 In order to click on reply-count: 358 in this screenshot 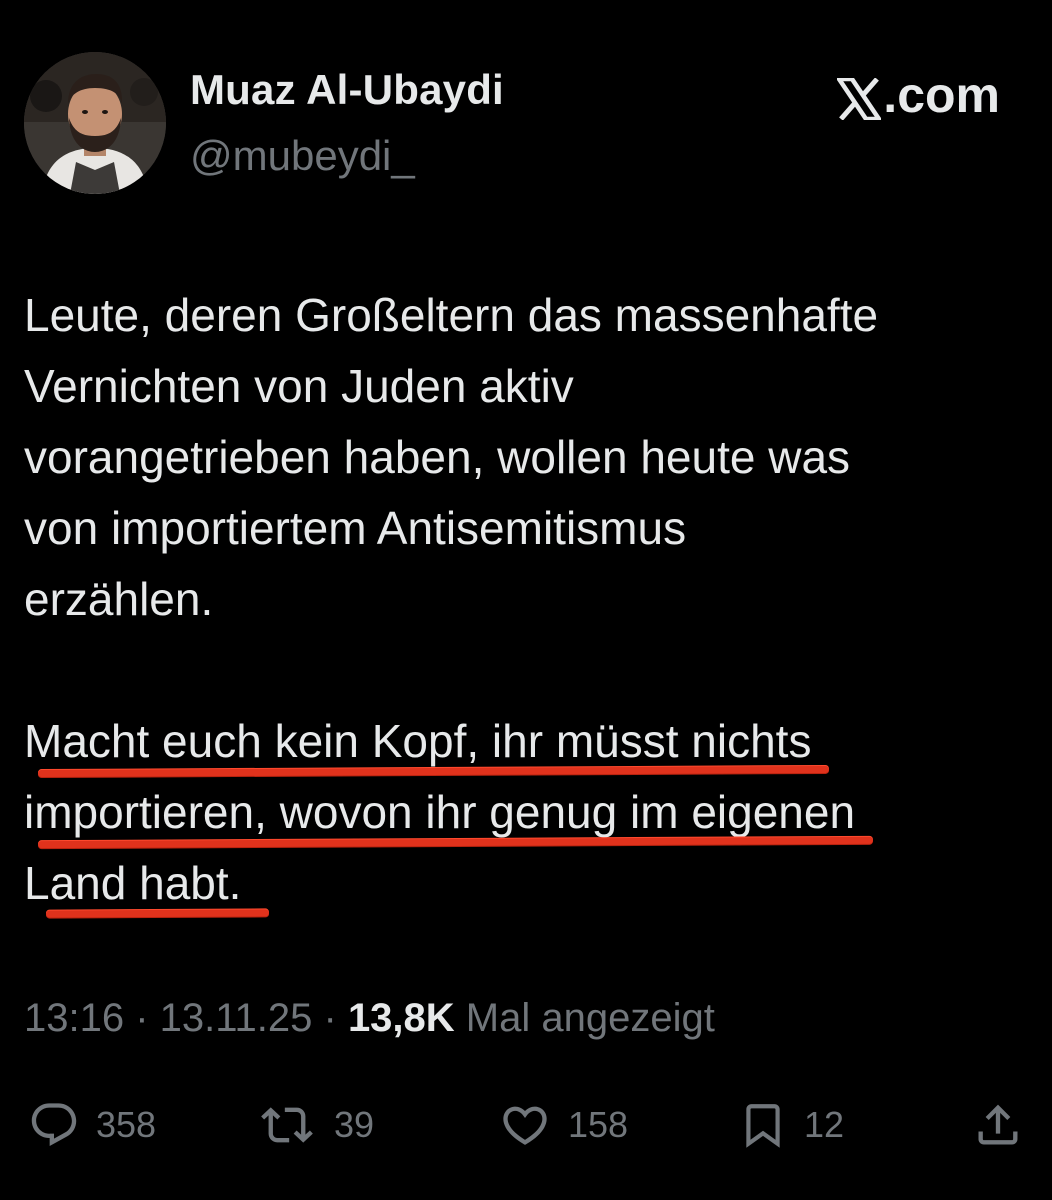, I will do `click(126, 1124)`.